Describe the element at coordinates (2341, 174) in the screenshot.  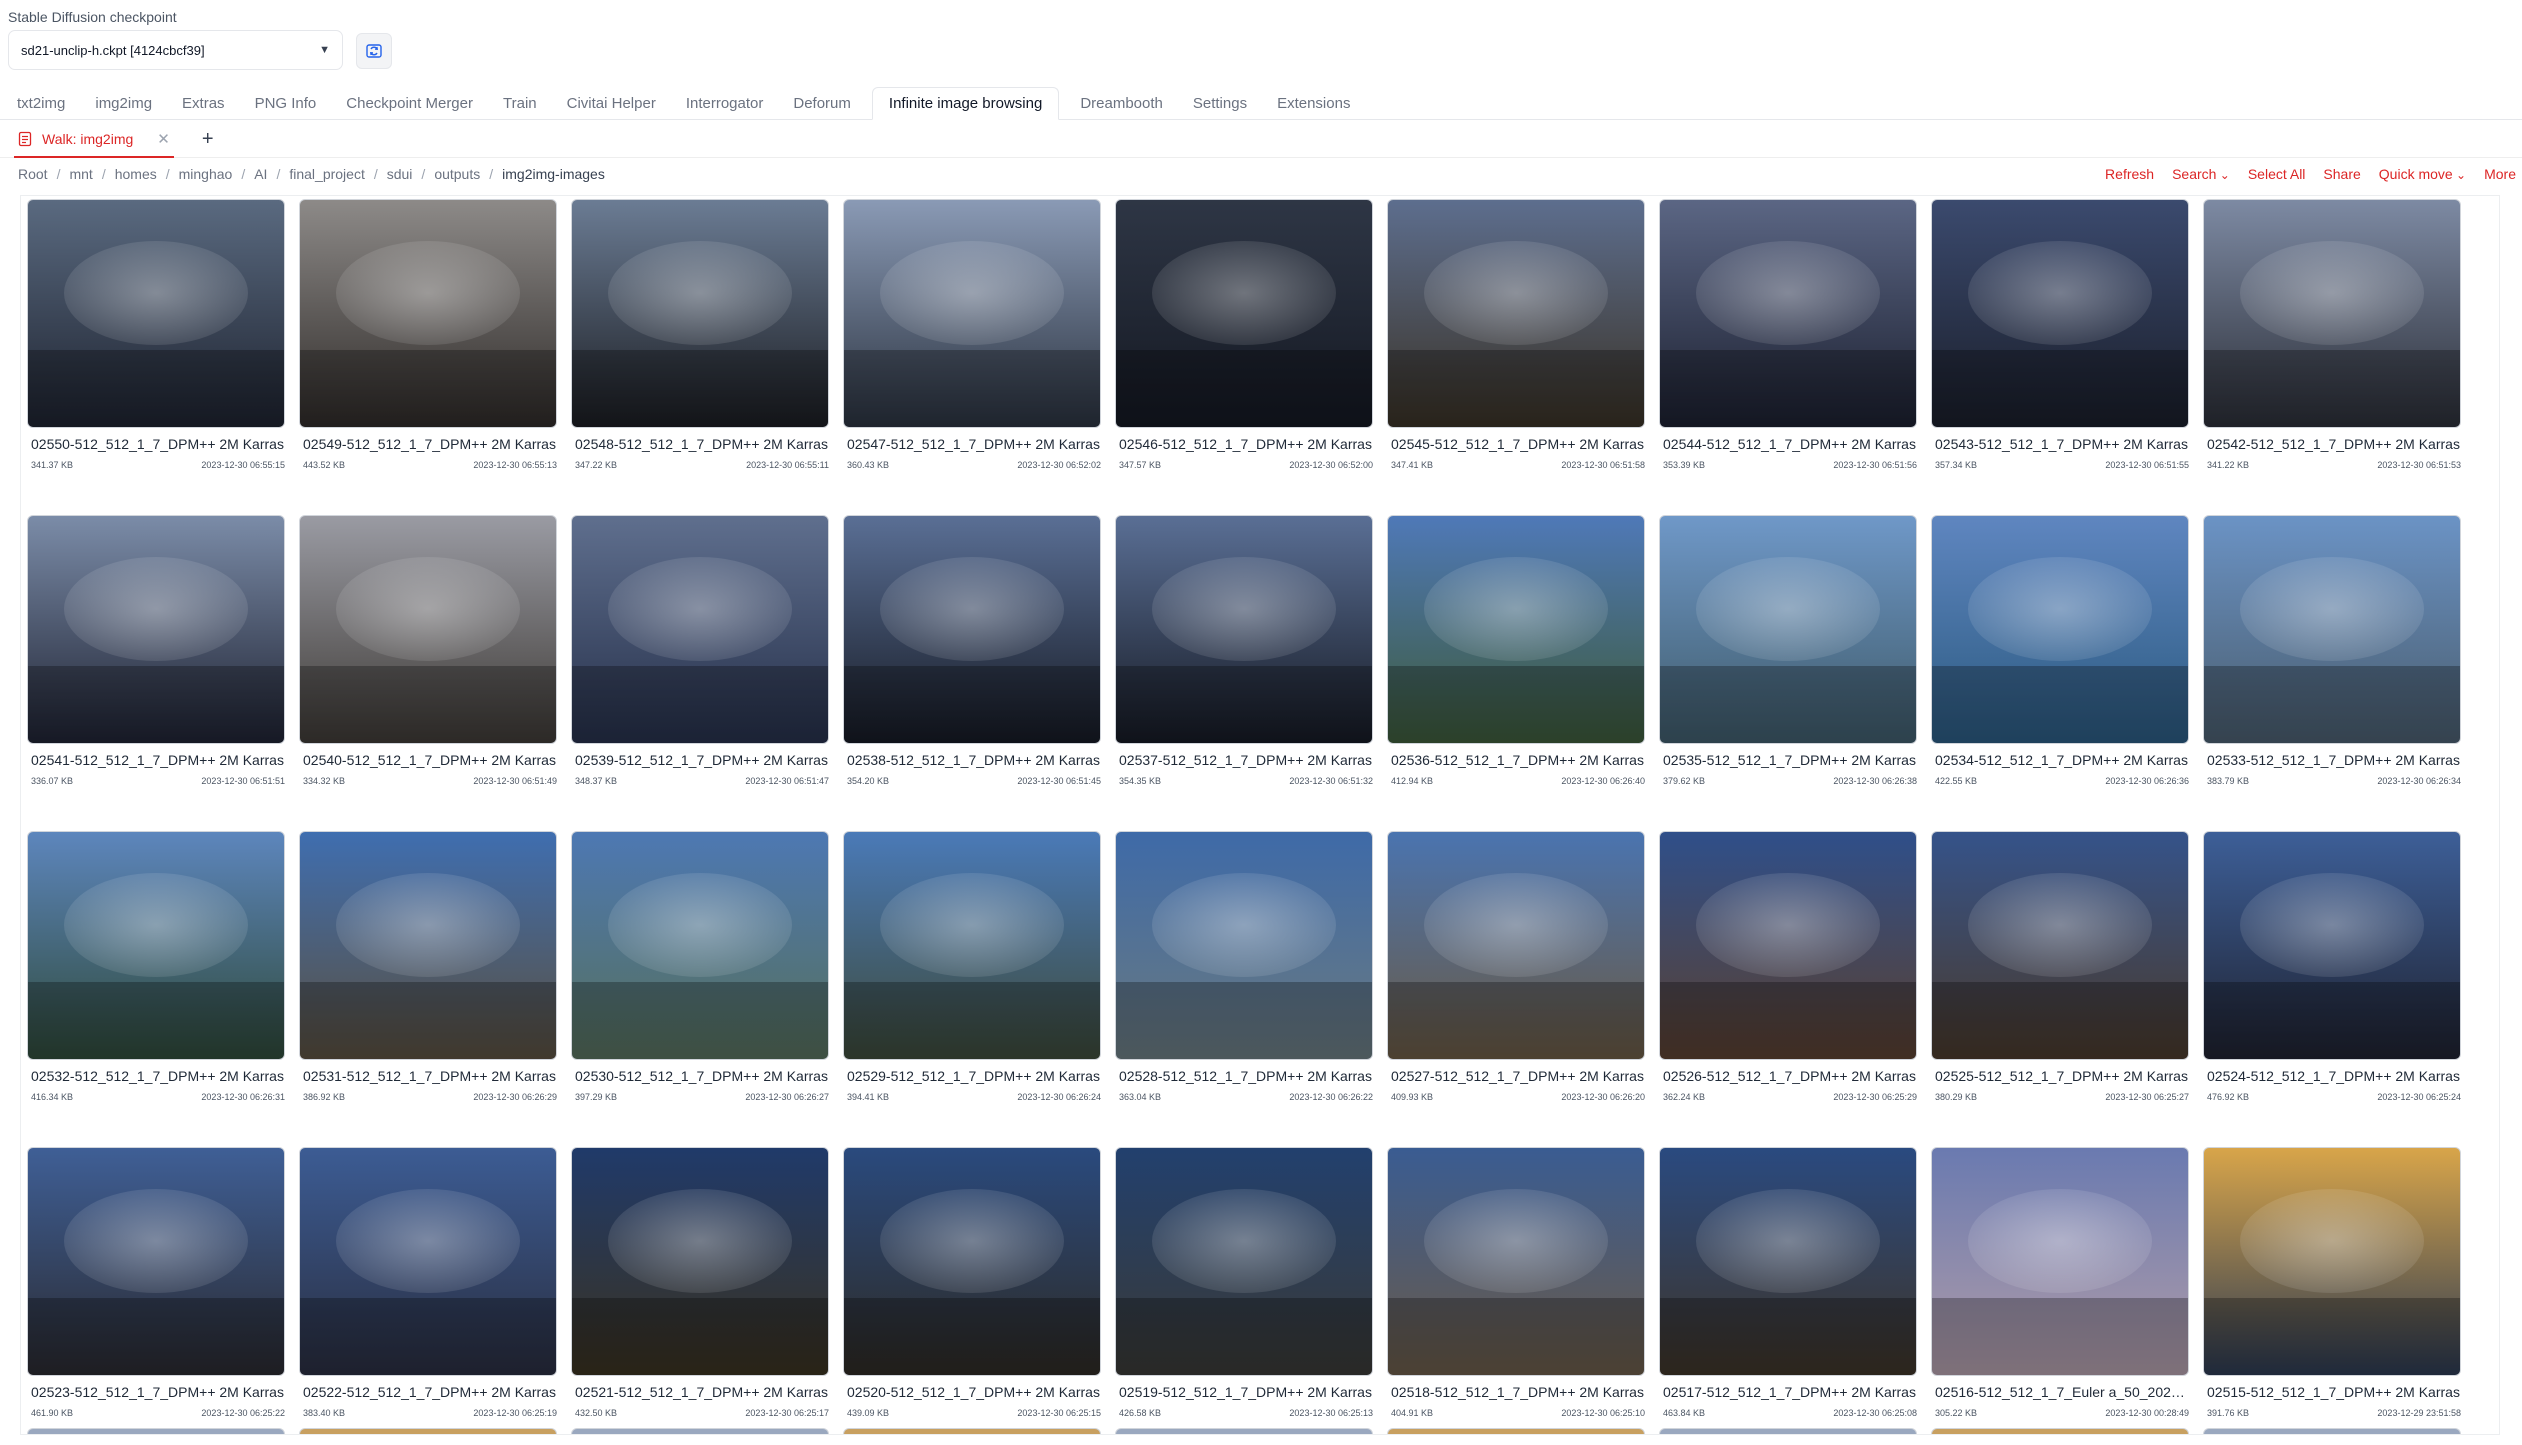
I see `share-button: Share` at that location.